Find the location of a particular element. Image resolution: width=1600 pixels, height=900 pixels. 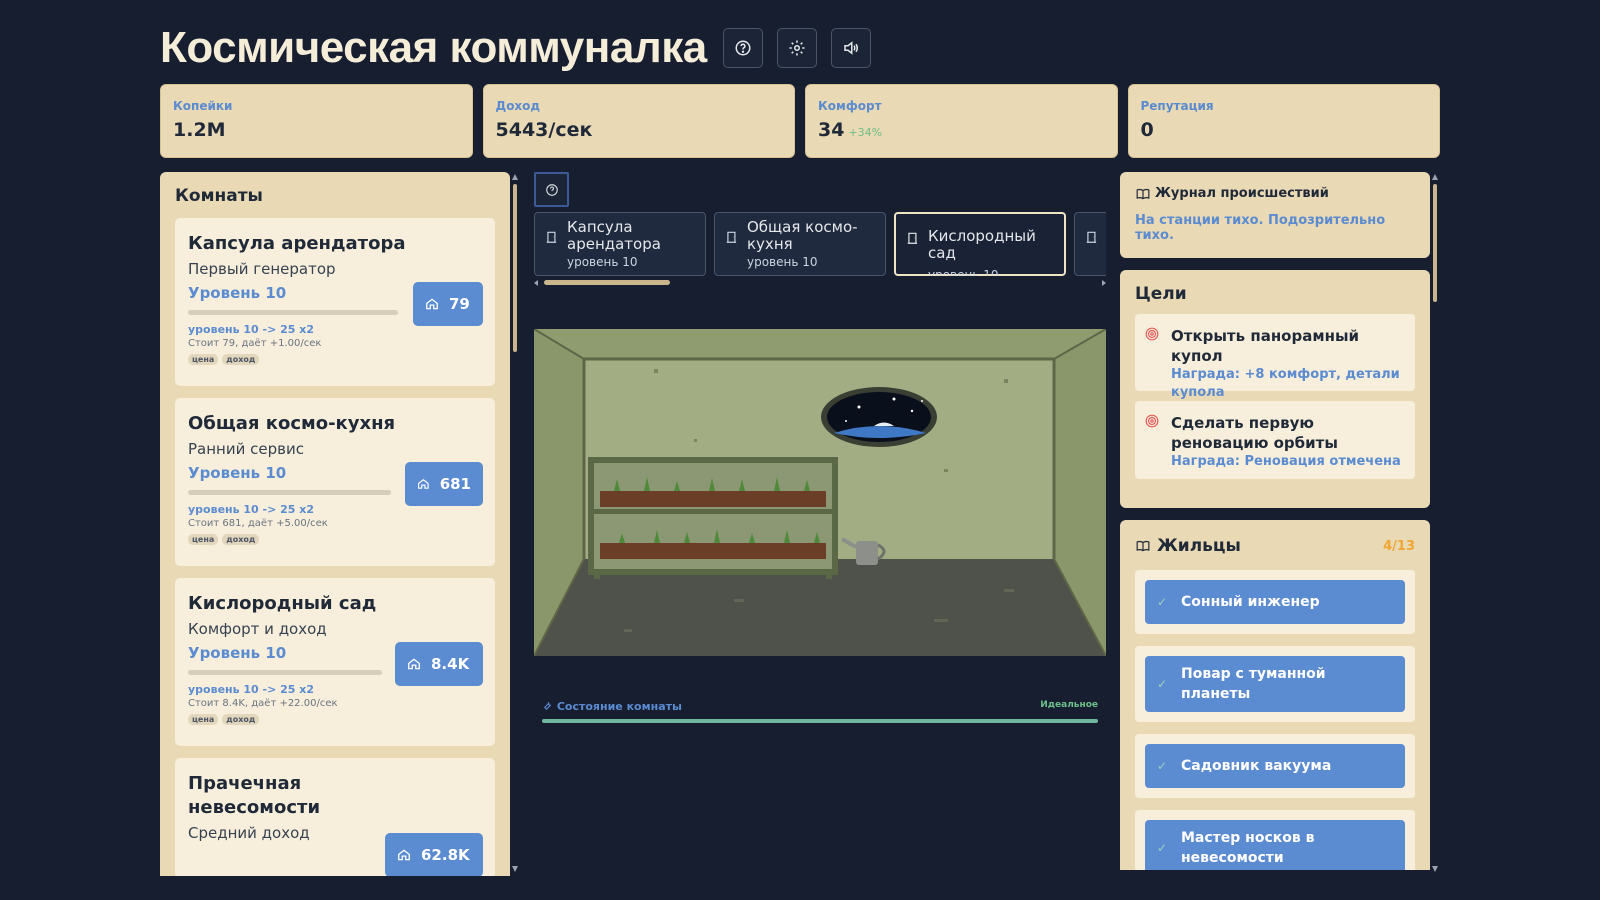

rooms-title: Комнаты is located at coordinates (219, 196).